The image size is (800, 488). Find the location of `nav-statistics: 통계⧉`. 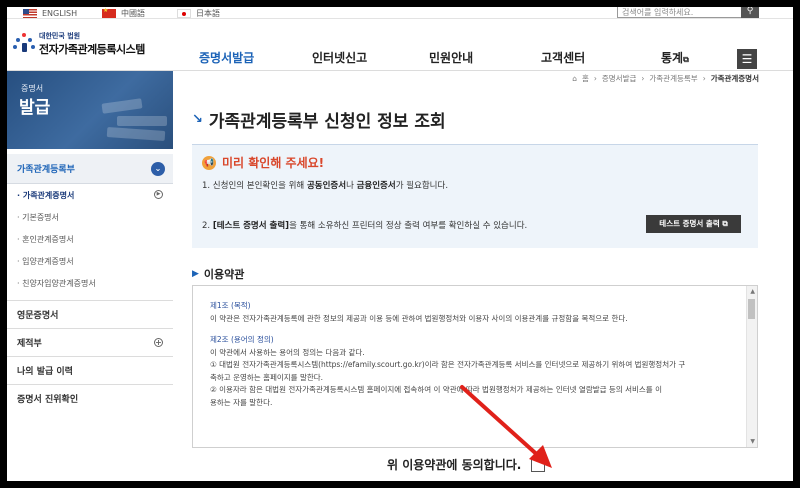

nav-statistics: 통계⧉ is located at coordinates (675, 57).